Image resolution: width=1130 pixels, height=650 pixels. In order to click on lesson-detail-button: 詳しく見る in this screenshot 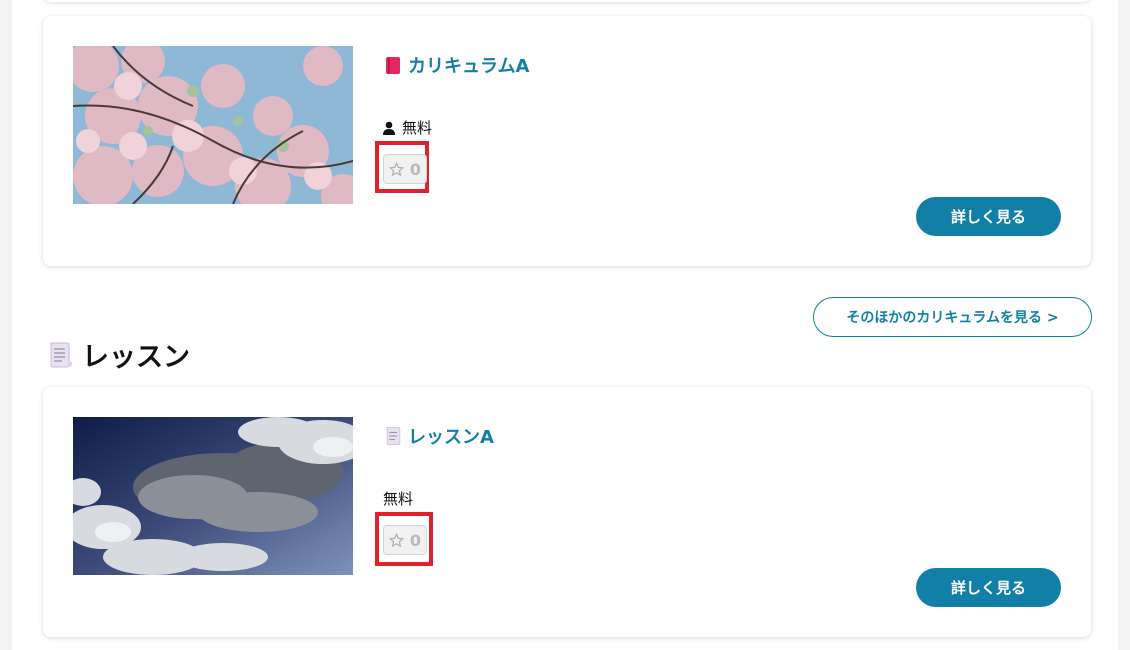, I will do `click(988, 587)`.